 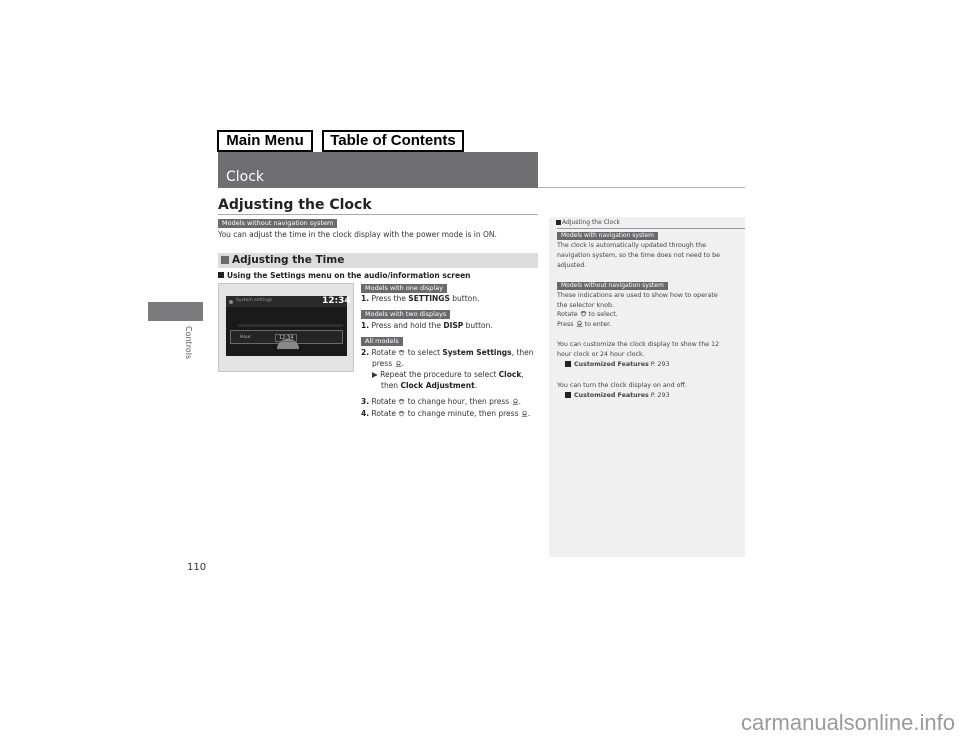 What do you see at coordinates (290, 325) in the screenshot?
I see `screen-dim-row` at bounding box center [290, 325].